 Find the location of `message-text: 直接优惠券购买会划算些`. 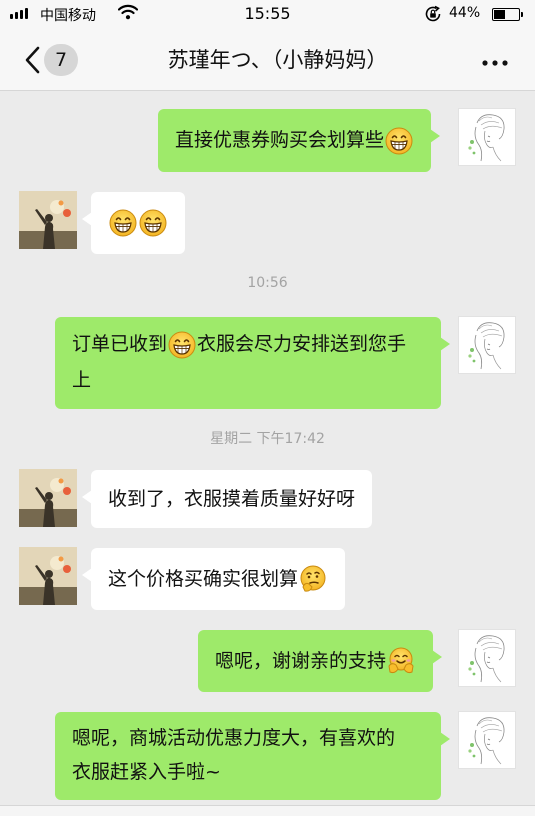

message-text: 直接优惠券购买会划算些 is located at coordinates (280, 140).